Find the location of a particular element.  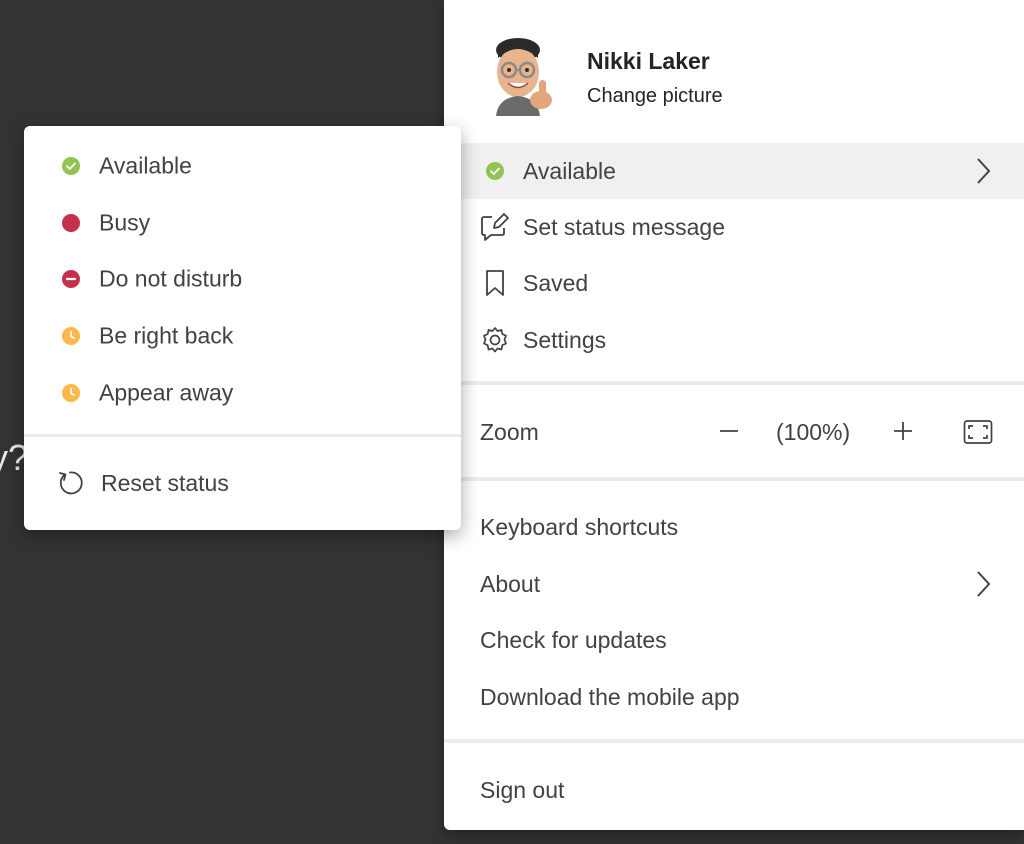

download-mobile-app-item: Download the mobile app is located at coordinates (734, 697).